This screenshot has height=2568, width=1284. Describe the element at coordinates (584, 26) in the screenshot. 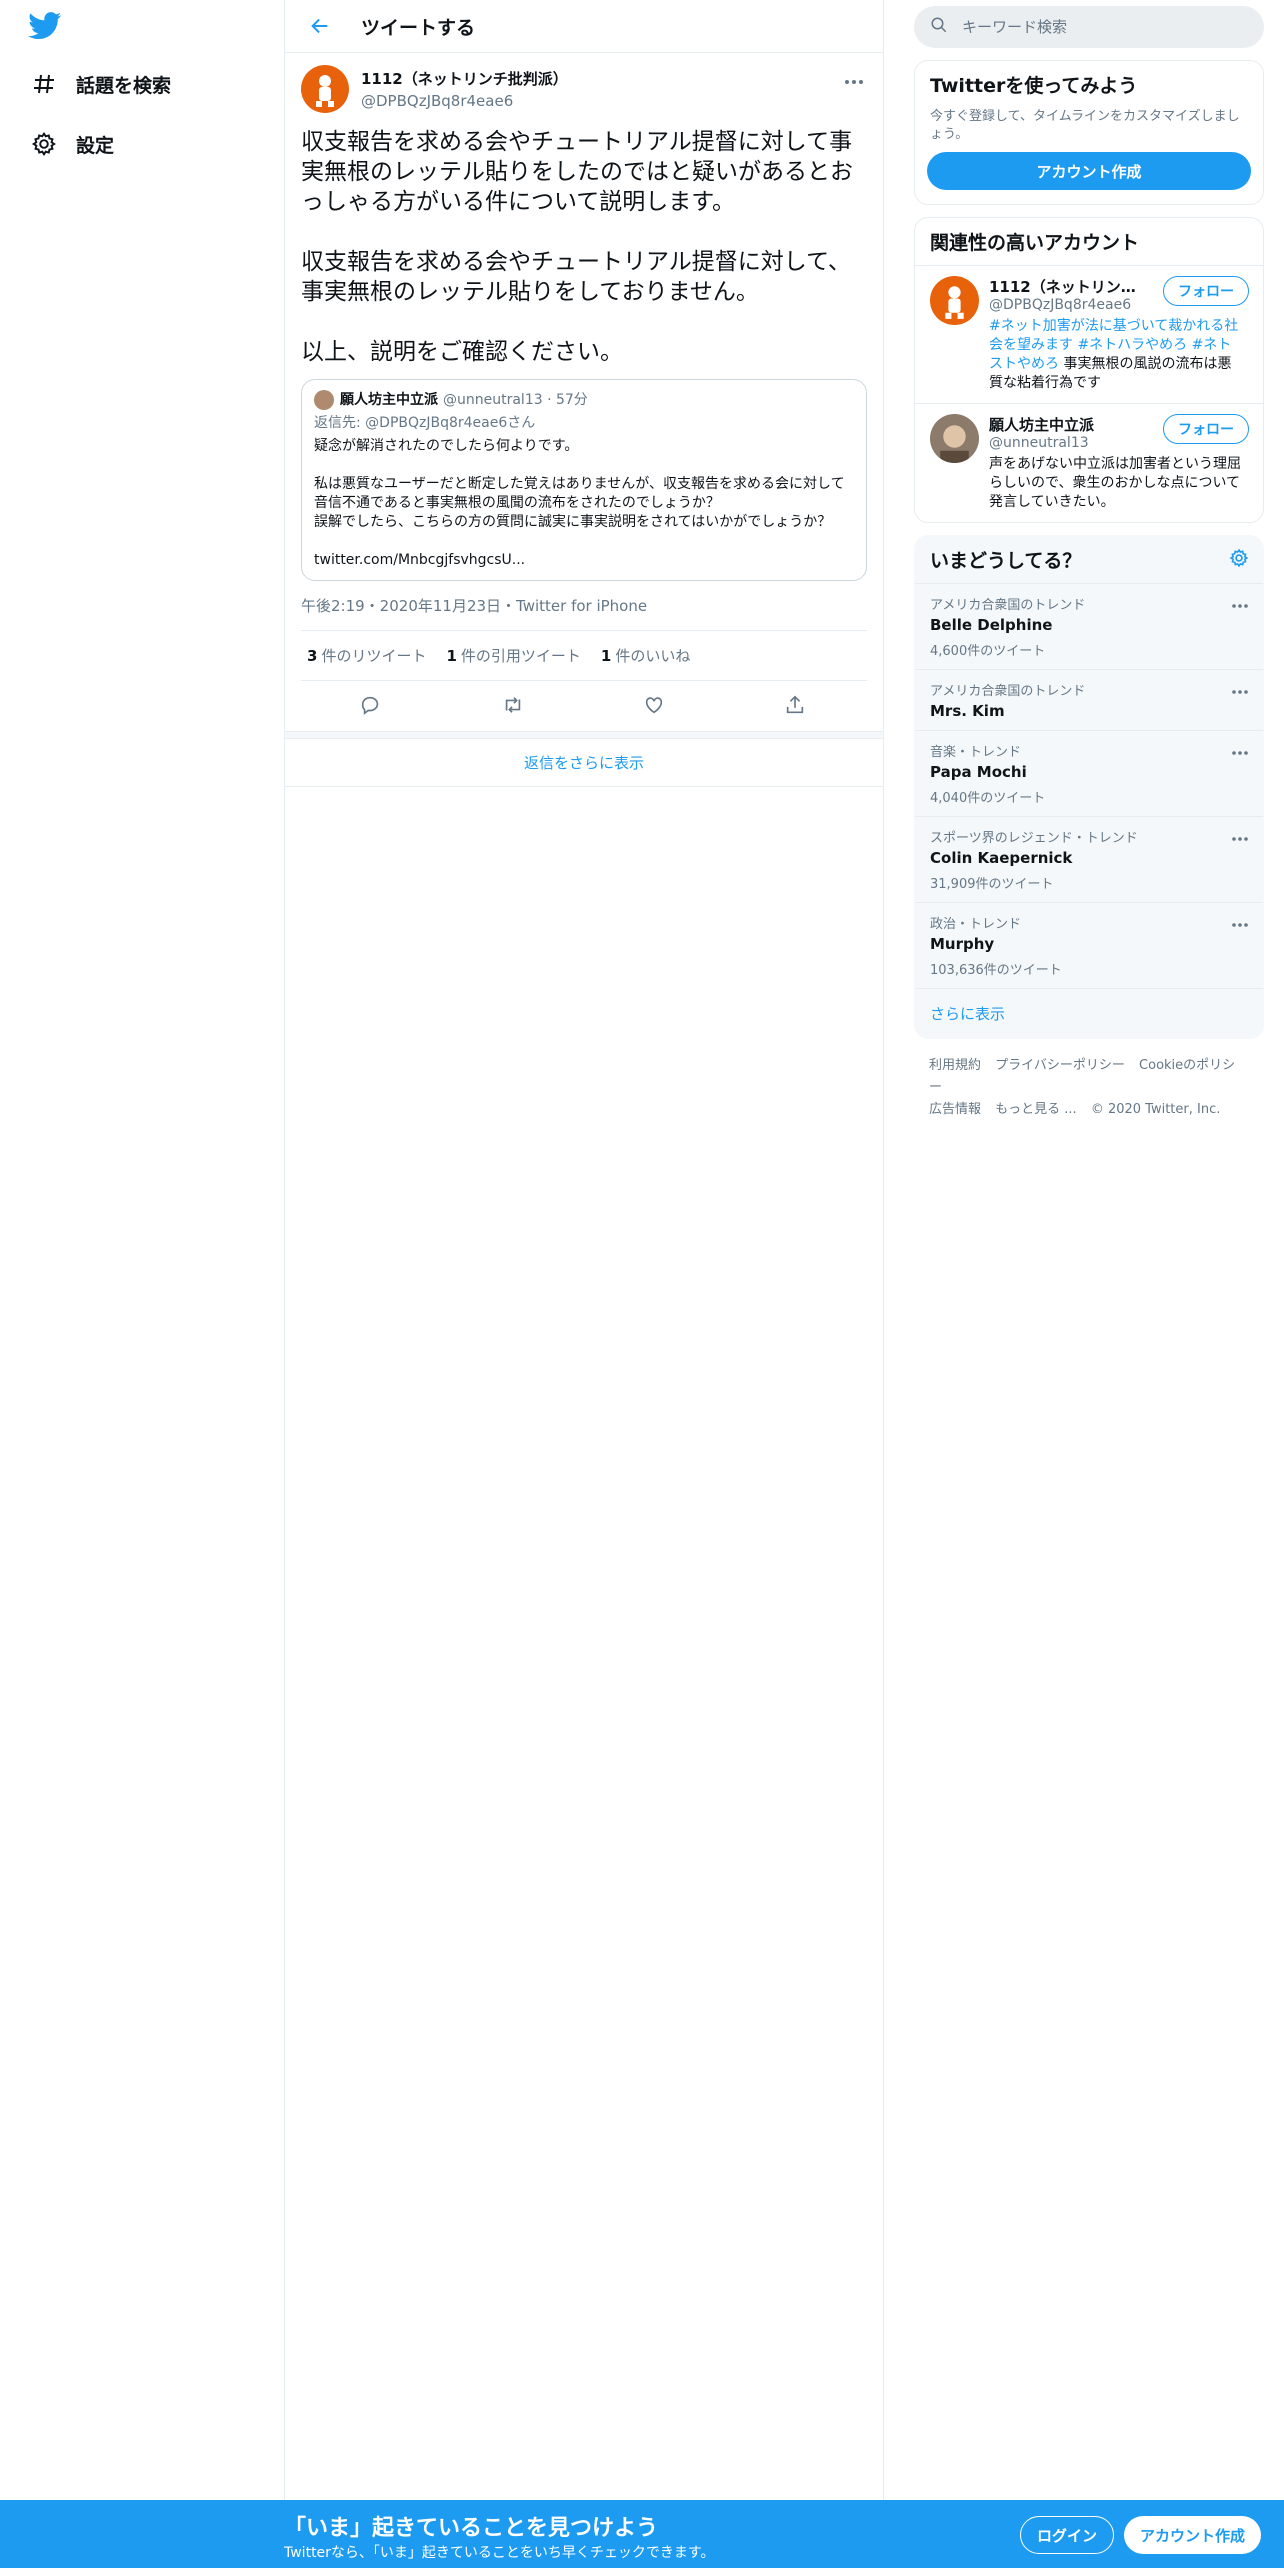

I see `page-header: ツイートする` at that location.